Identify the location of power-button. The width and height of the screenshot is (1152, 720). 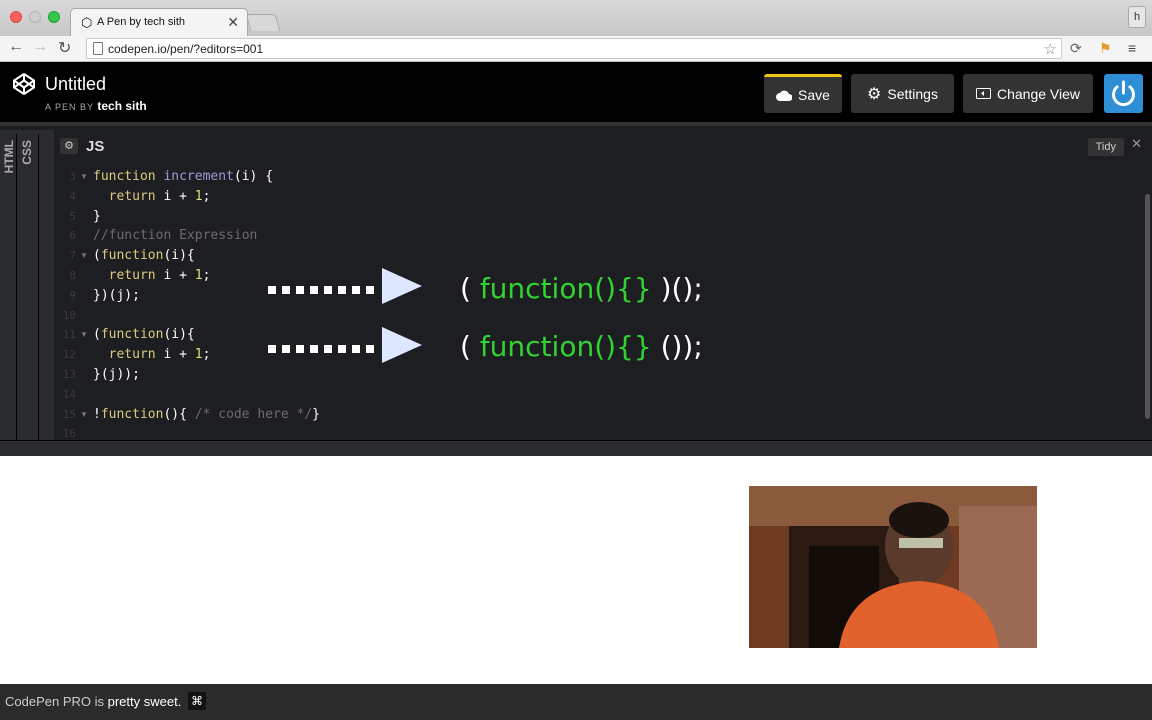
(1123, 93).